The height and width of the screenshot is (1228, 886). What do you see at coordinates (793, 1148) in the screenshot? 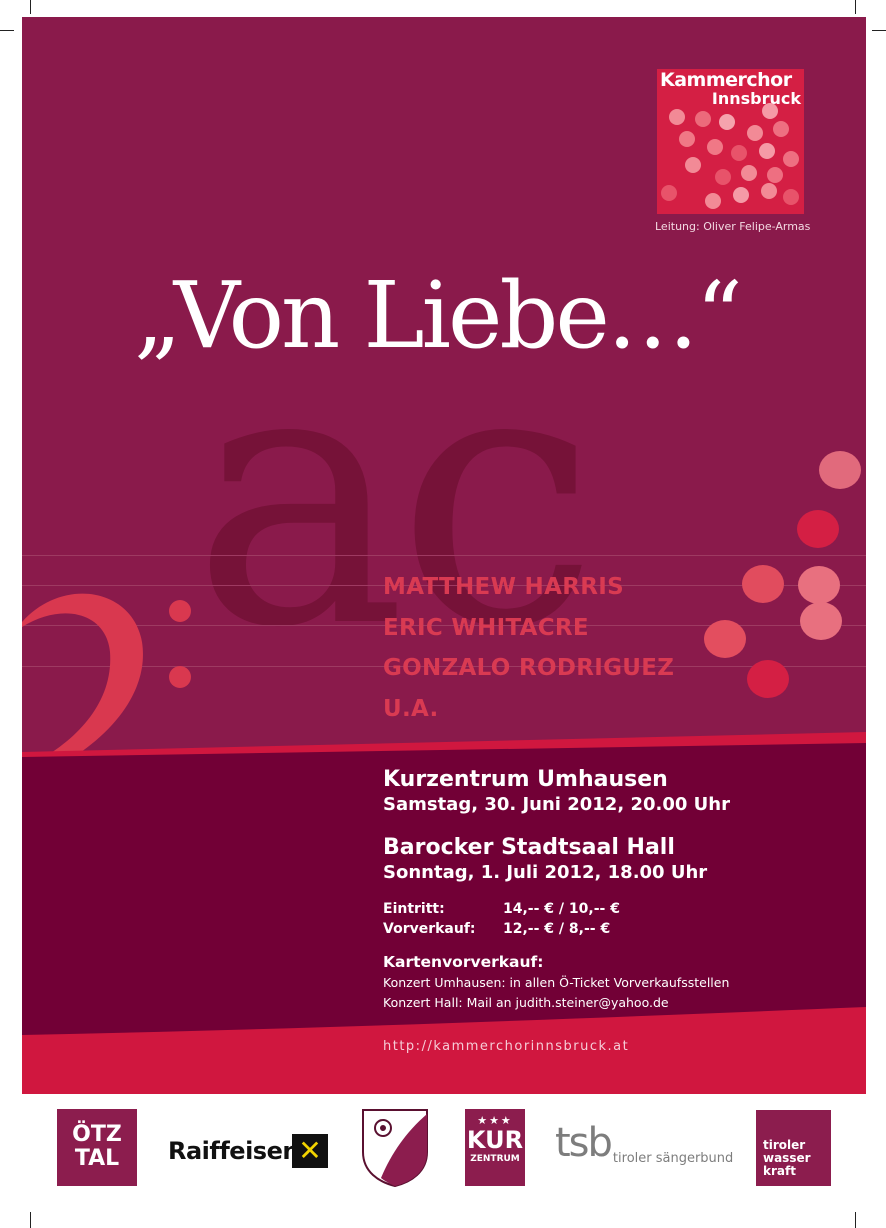
I see `tiroler-wasserkraft-logo: tiroler wasser kraft` at bounding box center [793, 1148].